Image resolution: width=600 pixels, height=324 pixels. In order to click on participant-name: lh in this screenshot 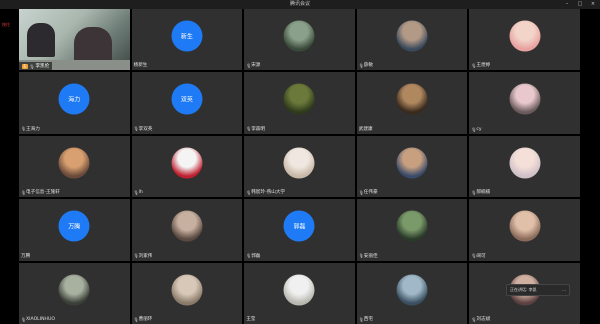, I will do `click(140, 193)`.